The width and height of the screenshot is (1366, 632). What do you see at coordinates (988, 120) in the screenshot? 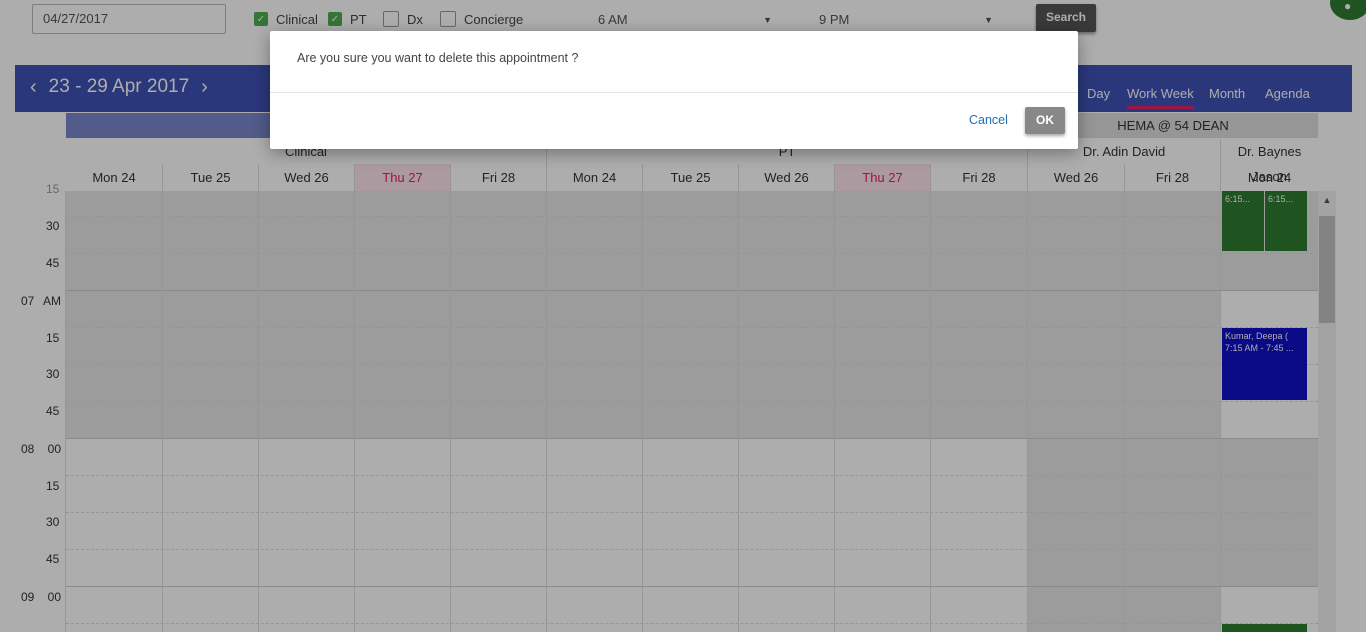
I see `cancel-button: Cancel` at bounding box center [988, 120].